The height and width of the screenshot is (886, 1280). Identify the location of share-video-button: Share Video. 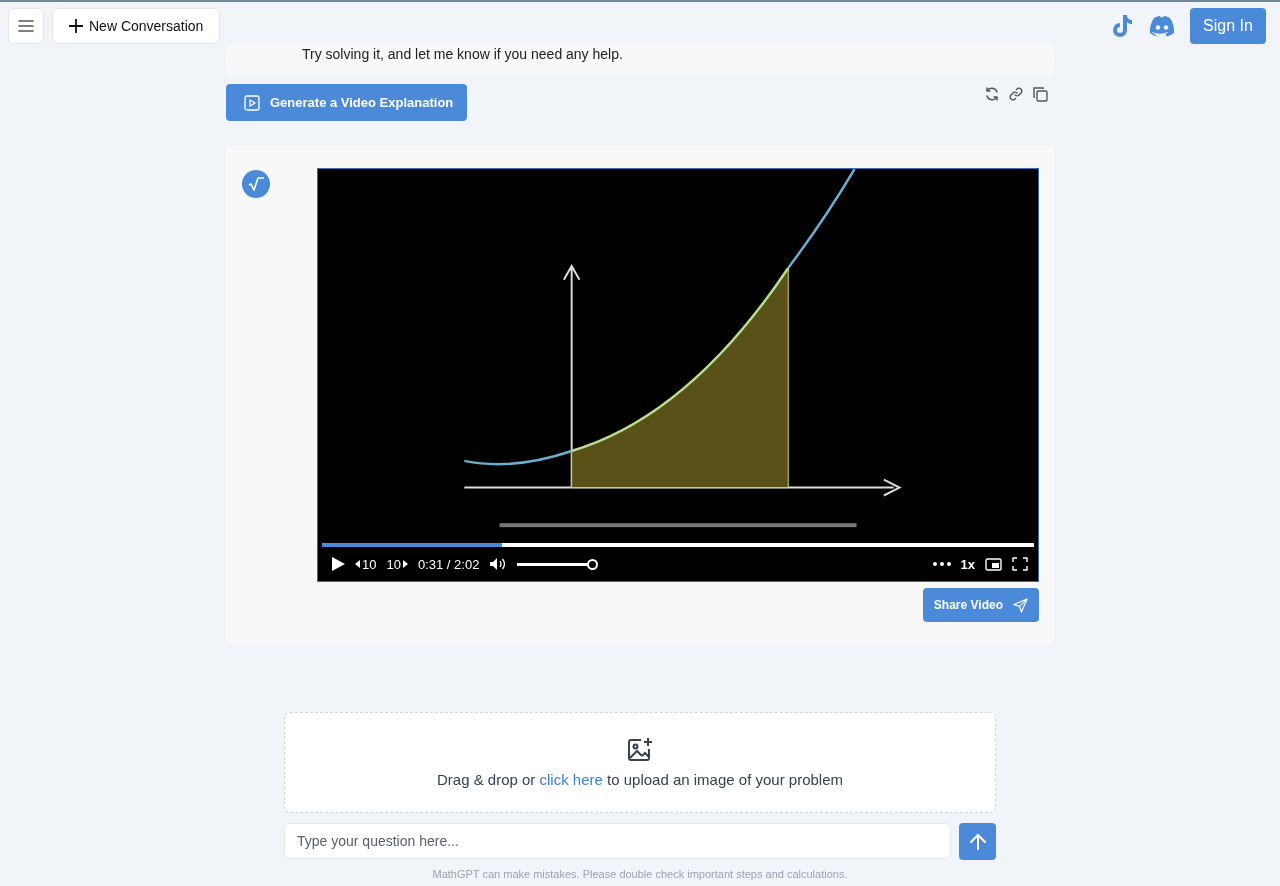
(980, 605).